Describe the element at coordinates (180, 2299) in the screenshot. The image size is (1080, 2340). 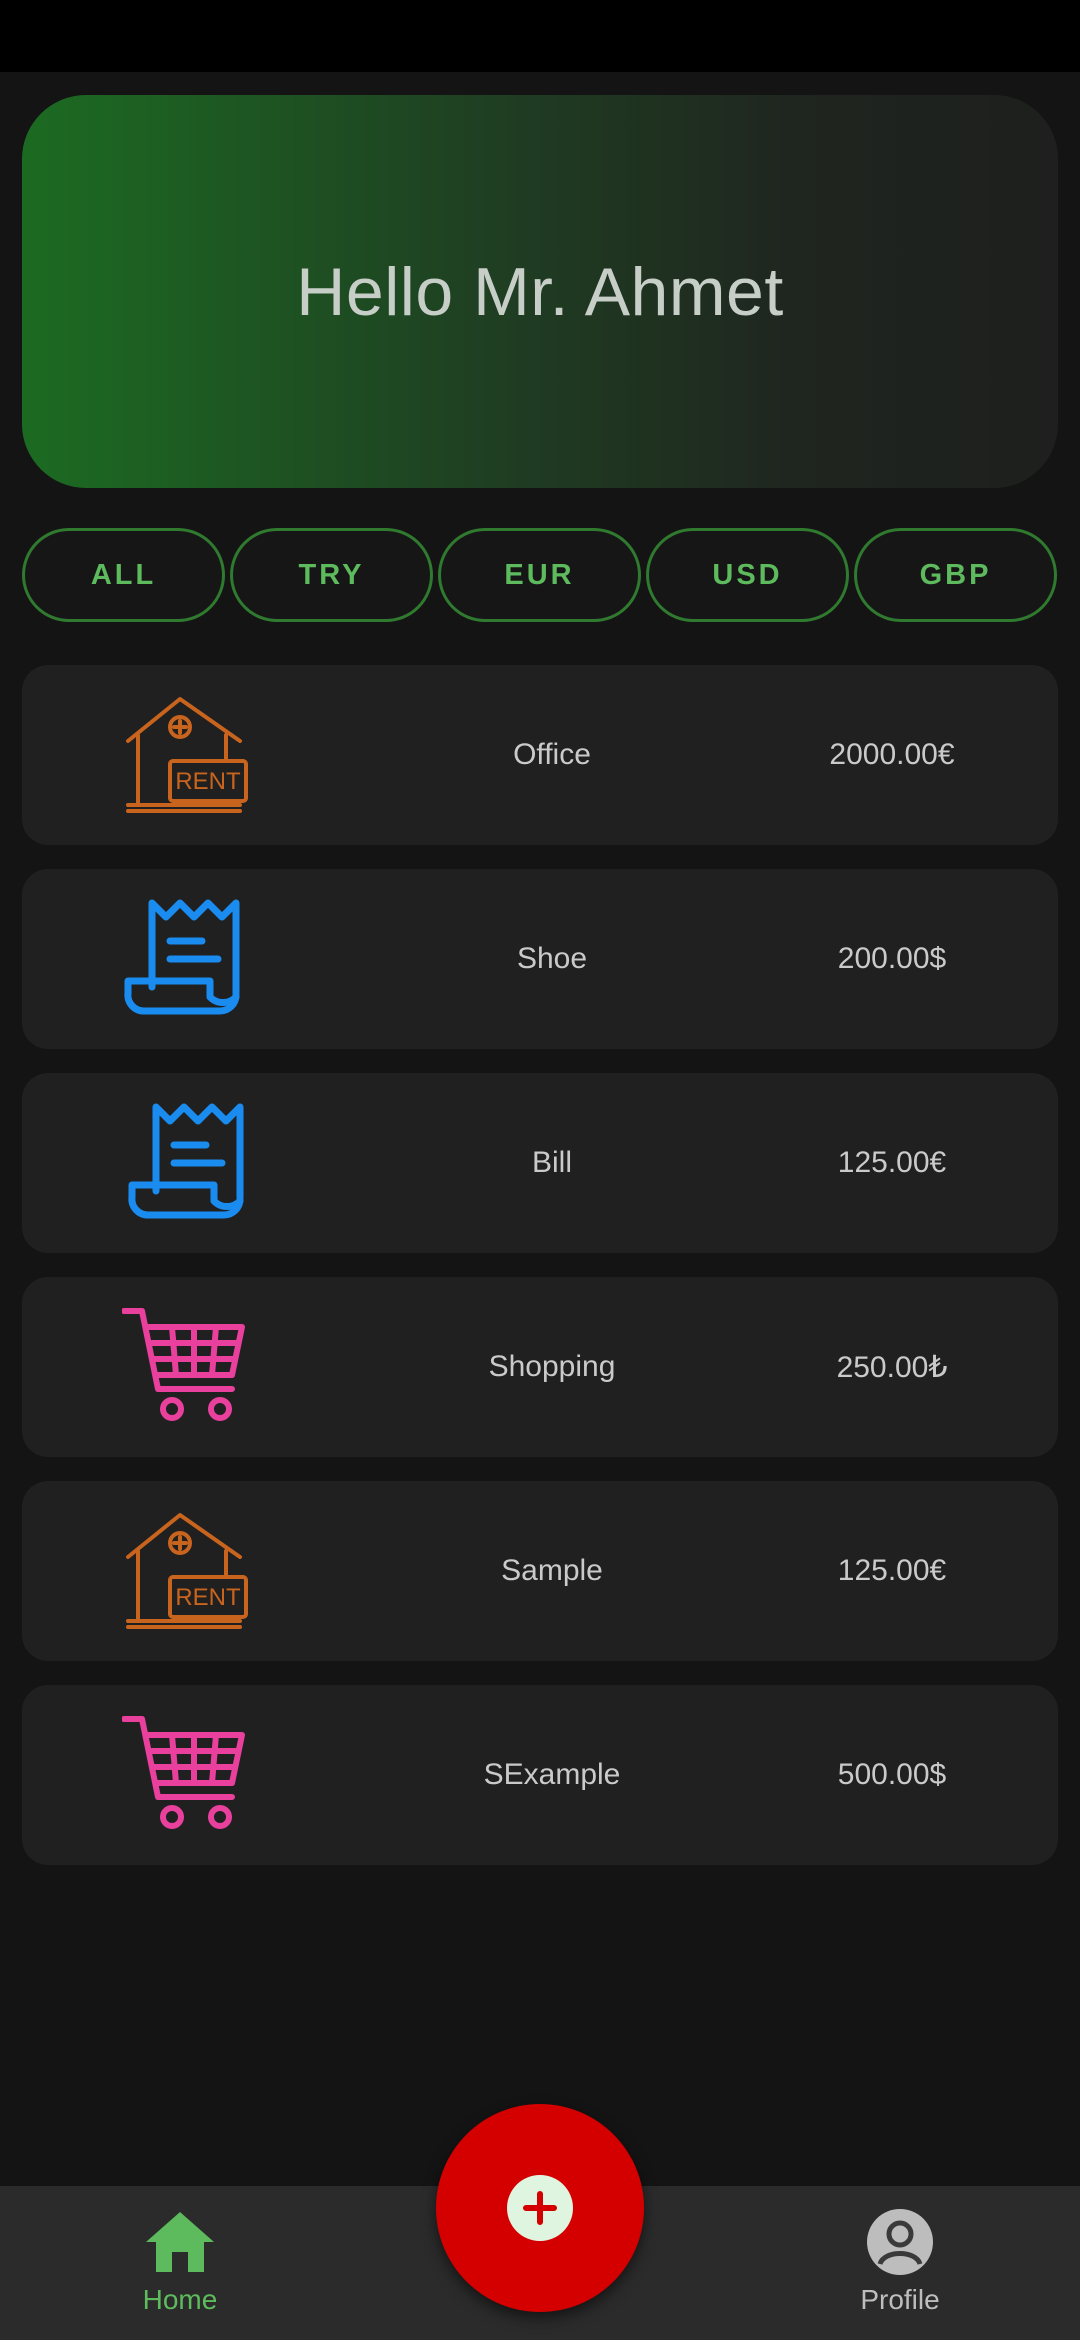
I see `nav-home-label: Home` at that location.